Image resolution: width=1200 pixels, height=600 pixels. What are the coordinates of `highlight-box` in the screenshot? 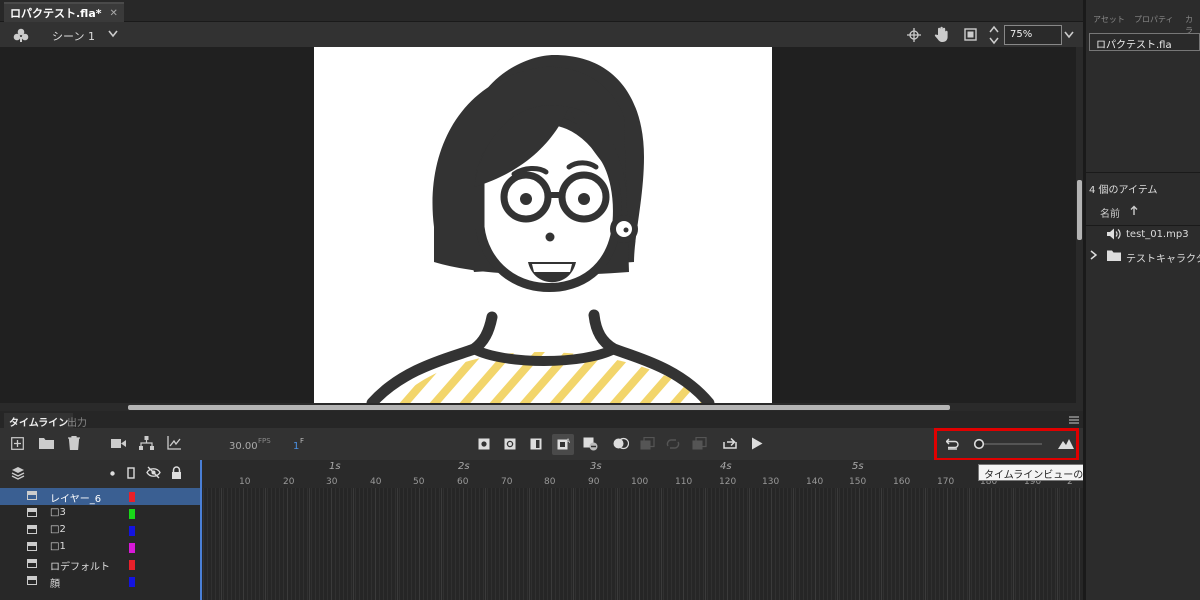 It's located at (1006, 444).